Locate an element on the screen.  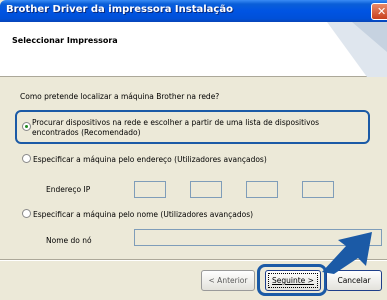
back-button: < Anterior is located at coordinates (228, 280).